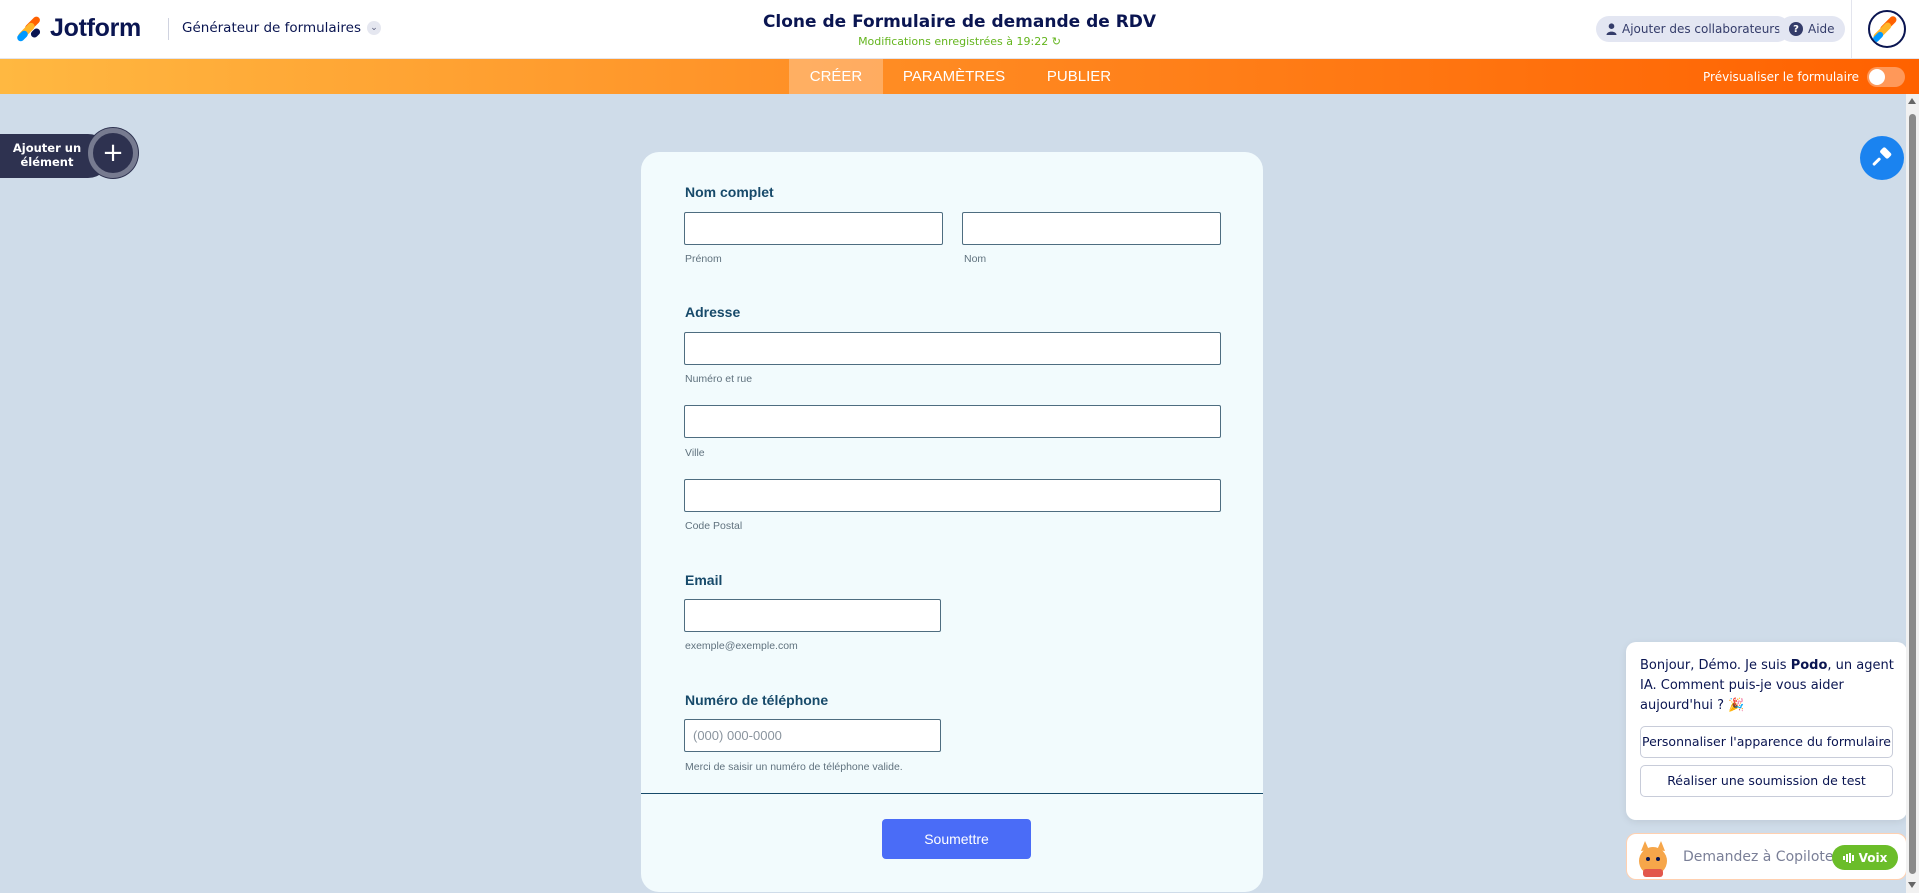 Image resolution: width=1919 pixels, height=893 pixels. Describe the element at coordinates (1873, 857) in the screenshot. I see `voice-label: Voix` at that location.